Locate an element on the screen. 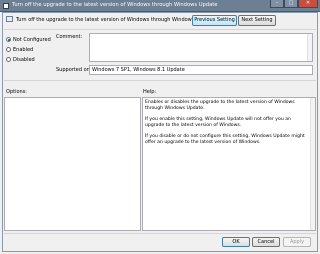 Image resolution: width=320 pixels, height=254 pixels. radio-not-configured: Not Configured is located at coordinates (28, 40).